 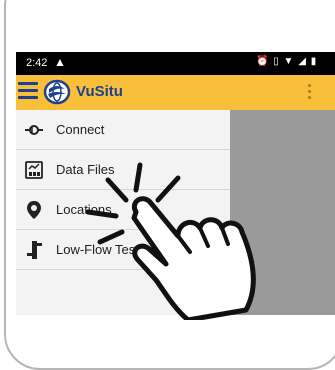 I want to click on signal-icon: ◢, so click(x=302, y=61).